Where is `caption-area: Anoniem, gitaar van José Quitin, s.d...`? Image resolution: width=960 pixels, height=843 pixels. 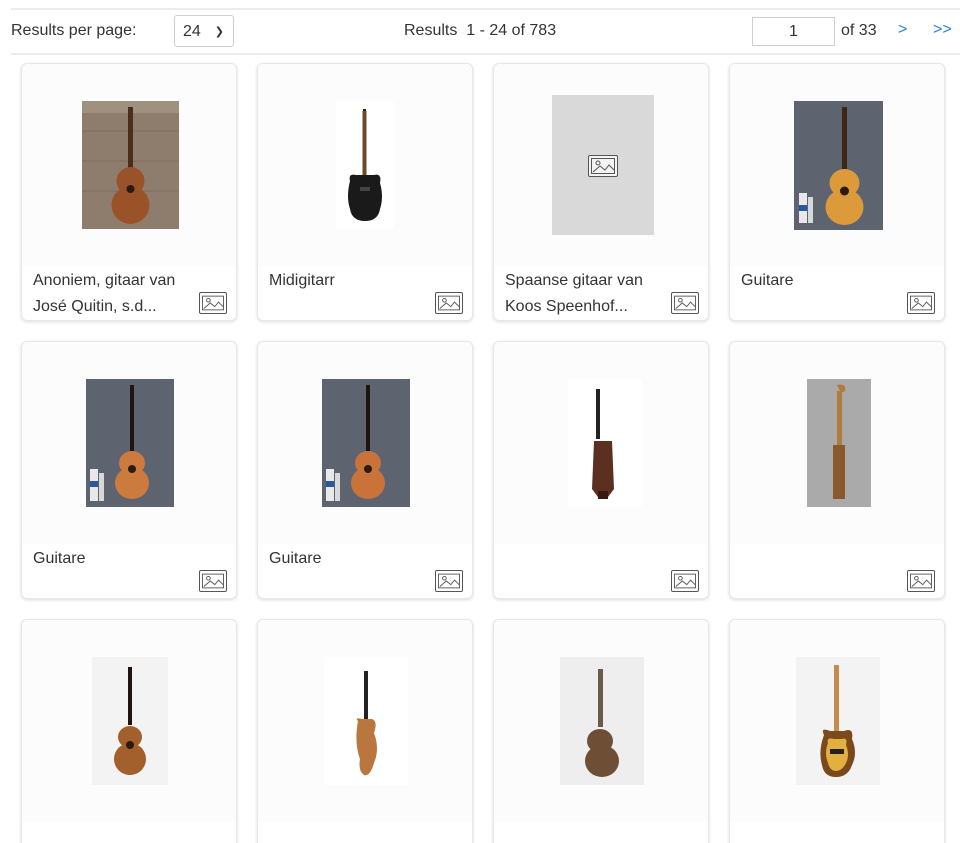 caption-area: Anoniem, gitaar van José Quitin, s.d... is located at coordinates (129, 293).